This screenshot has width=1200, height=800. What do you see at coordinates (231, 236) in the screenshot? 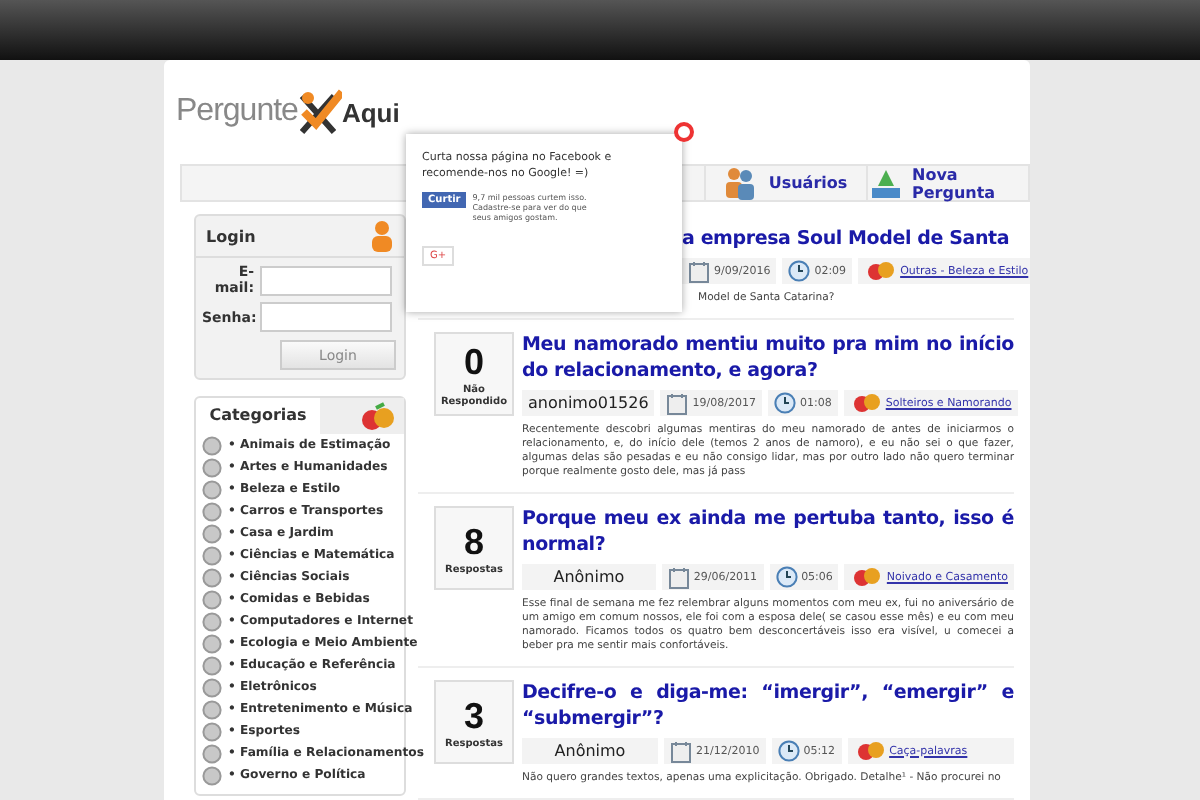
I see `panel-title: Login` at bounding box center [231, 236].